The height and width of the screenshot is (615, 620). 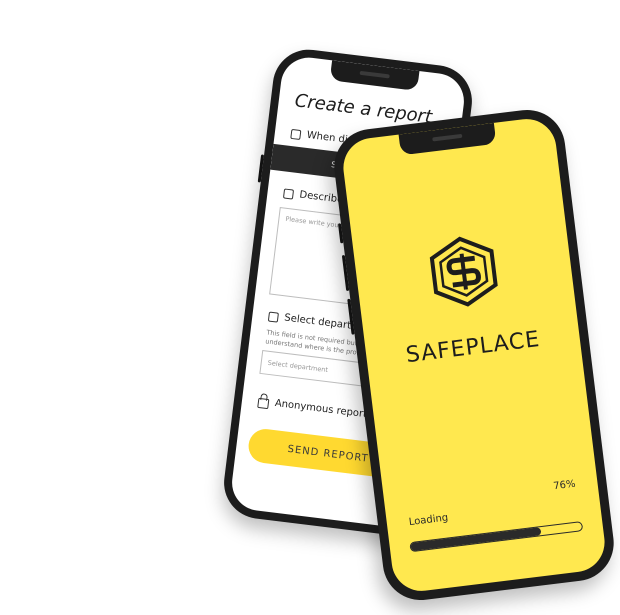 I want to click on briefcase-icon, so click(x=273, y=317).